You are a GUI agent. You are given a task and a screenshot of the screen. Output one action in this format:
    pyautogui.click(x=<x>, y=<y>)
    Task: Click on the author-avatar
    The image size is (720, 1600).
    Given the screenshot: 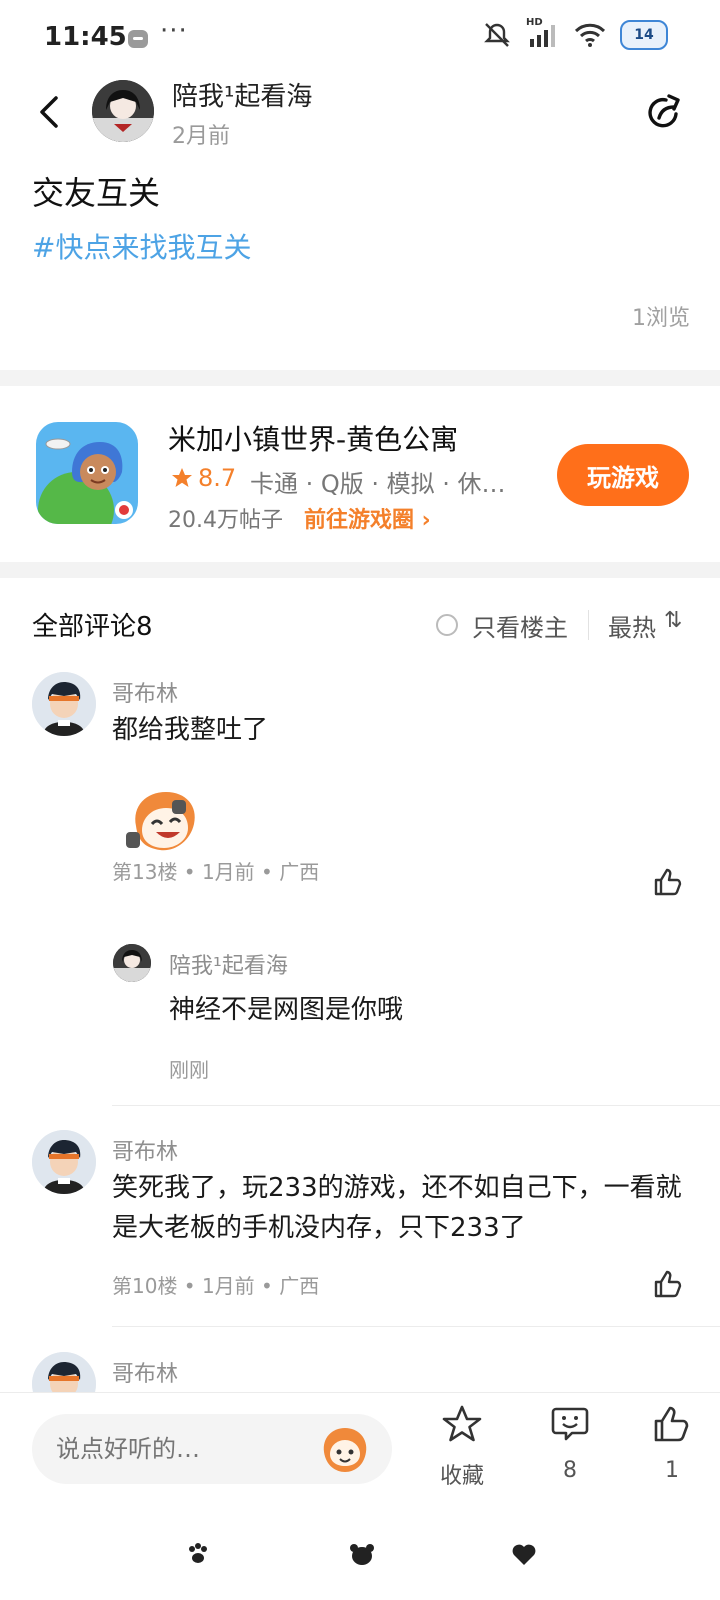 What is the action you would take?
    pyautogui.click(x=123, y=111)
    